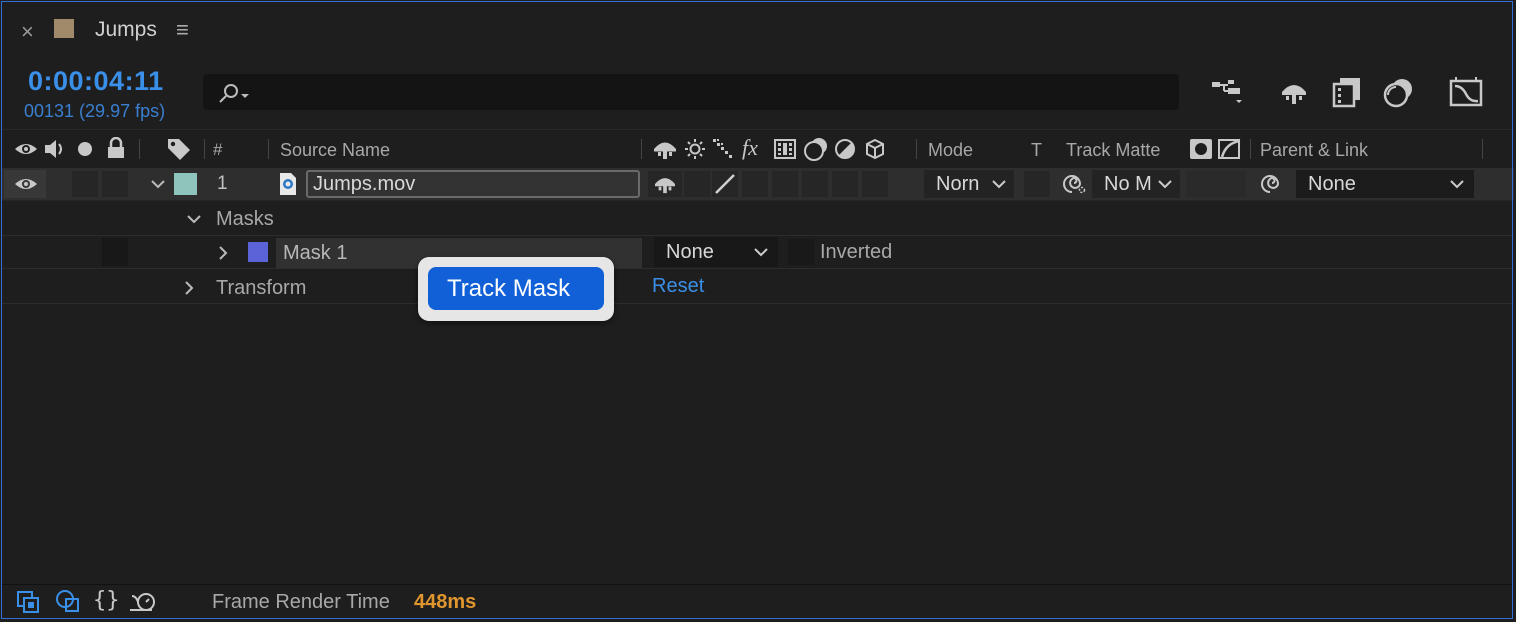 The width and height of the screenshot is (1516, 622). What do you see at coordinates (182, 30) in the screenshot?
I see `panel-menu-icon: ≡` at bounding box center [182, 30].